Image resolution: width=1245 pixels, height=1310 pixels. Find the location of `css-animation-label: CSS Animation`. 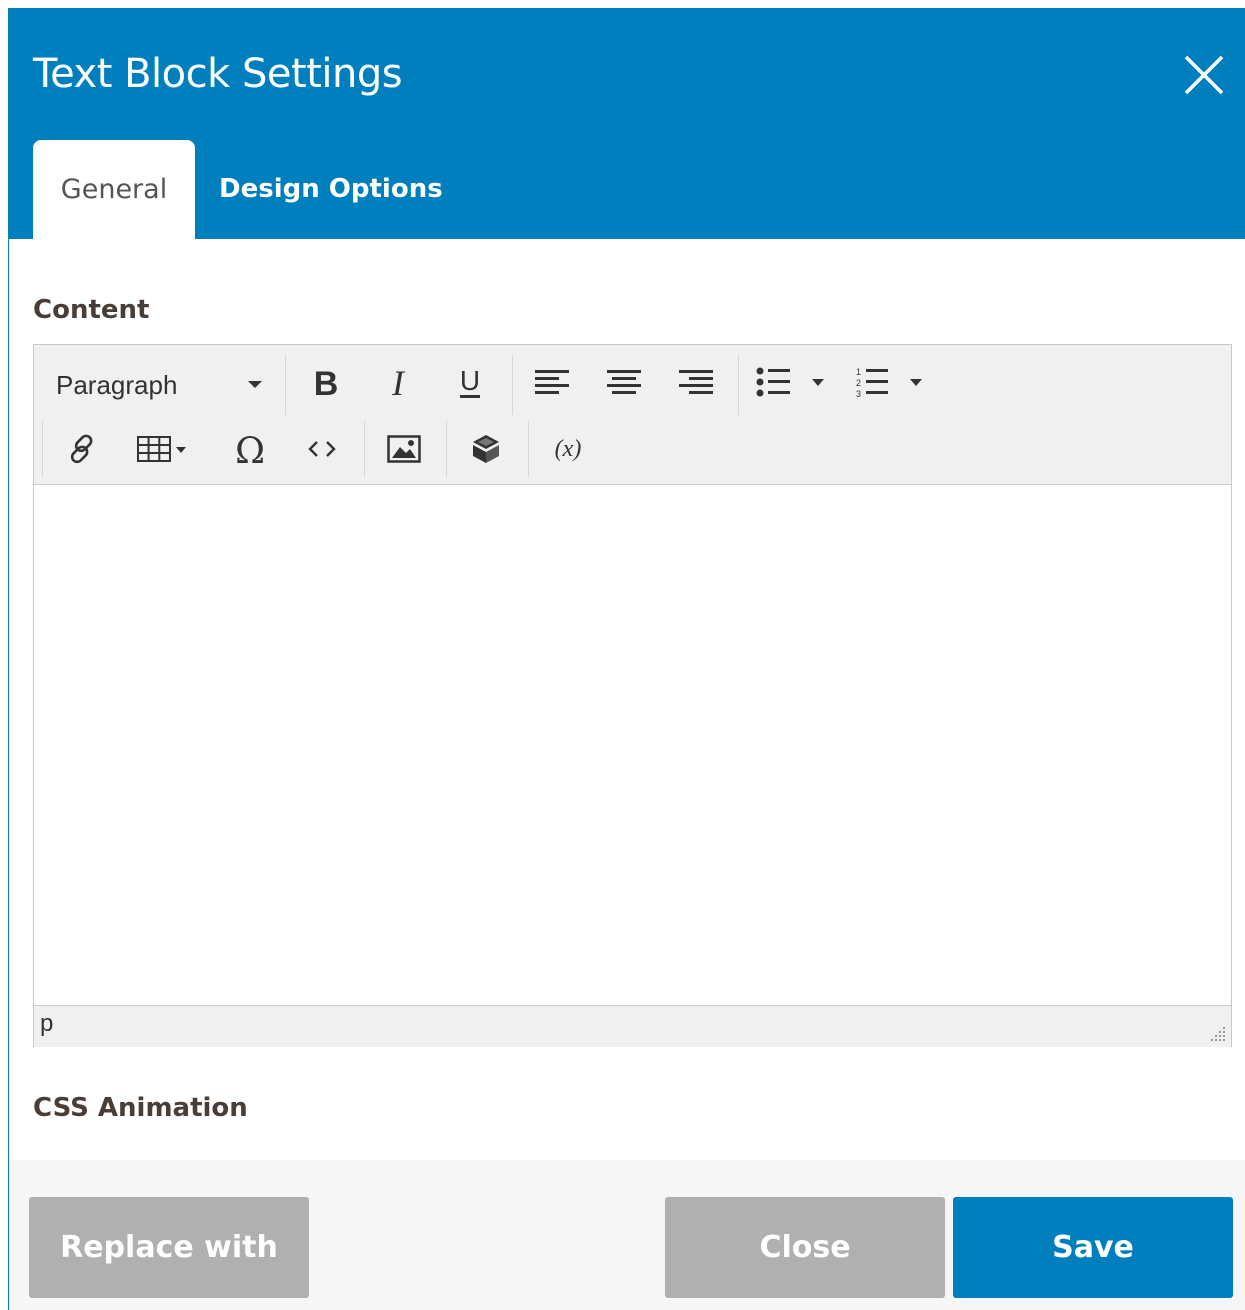

css-animation-label: CSS Animation is located at coordinates (140, 1108).